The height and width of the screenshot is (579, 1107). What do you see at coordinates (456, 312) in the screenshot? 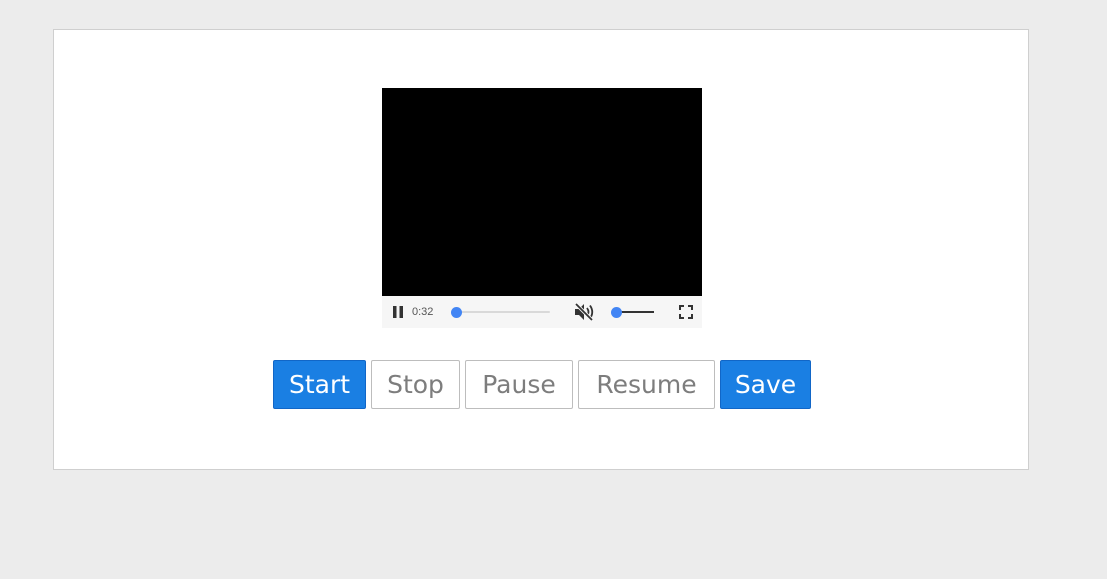
I see `seek-thumb` at bounding box center [456, 312].